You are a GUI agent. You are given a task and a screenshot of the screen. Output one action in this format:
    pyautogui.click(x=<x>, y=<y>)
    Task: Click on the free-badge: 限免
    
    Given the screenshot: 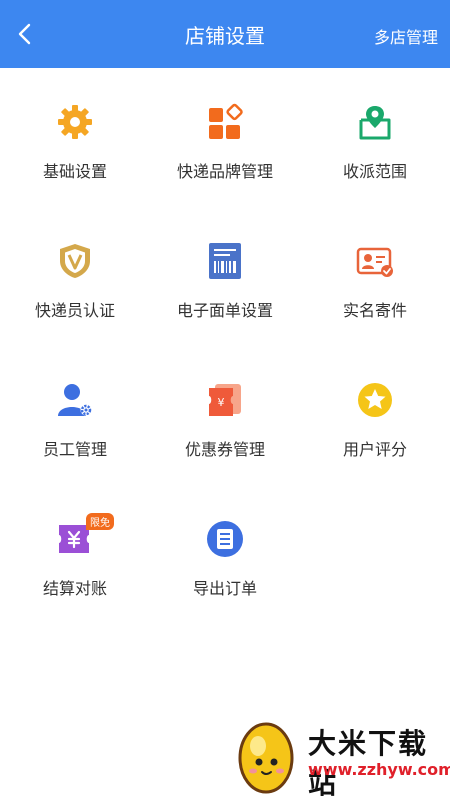 What is the action you would take?
    pyautogui.click(x=100, y=521)
    